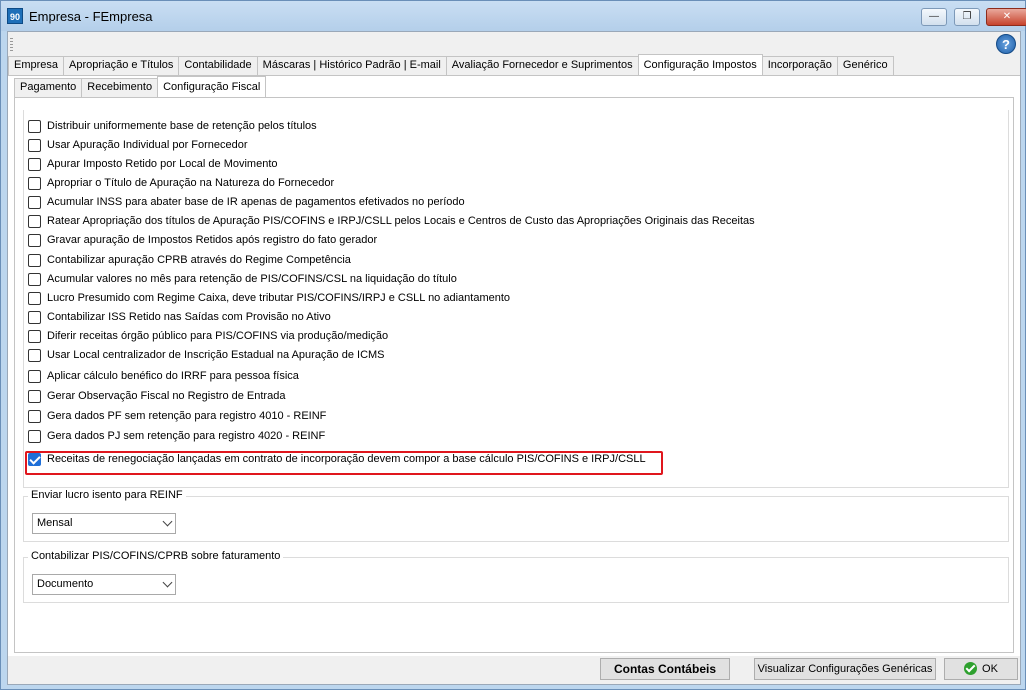  What do you see at coordinates (34, 459) in the screenshot?
I see `checkbox-checked` at bounding box center [34, 459].